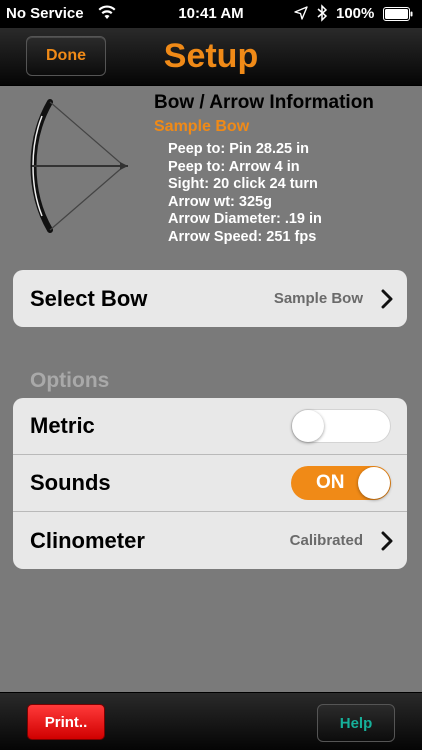 The width and height of the screenshot is (422, 750). Describe the element at coordinates (210, 540) in the screenshot. I see `clinometer-row: Clinometer Calibrated` at that location.